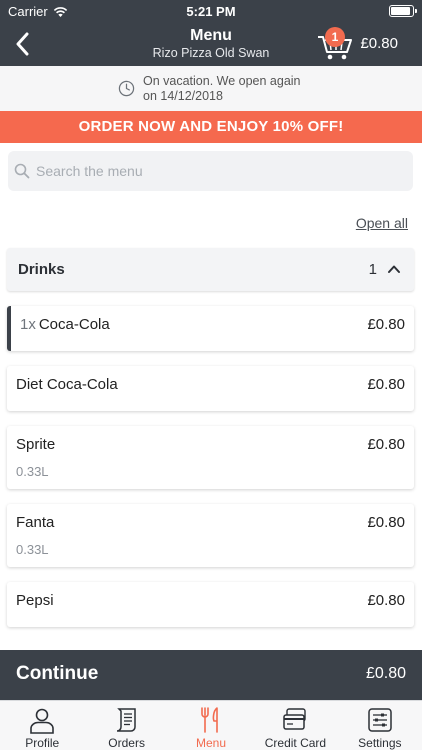 This screenshot has width=422, height=750. What do you see at coordinates (42, 721) in the screenshot?
I see `profile-icon` at bounding box center [42, 721].